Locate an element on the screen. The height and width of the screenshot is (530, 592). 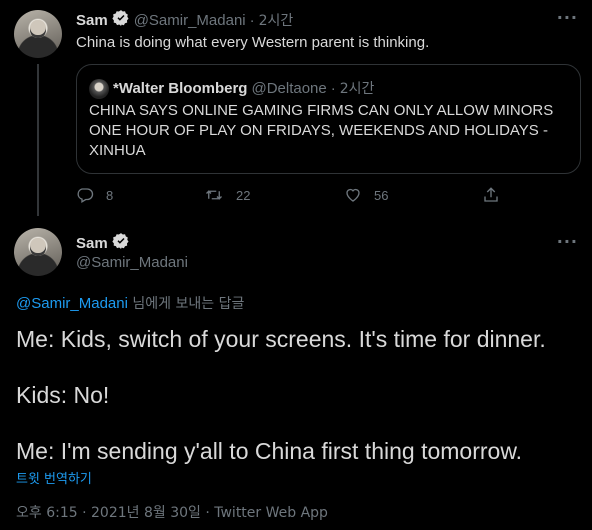
share-icon is located at coordinates (491, 194).